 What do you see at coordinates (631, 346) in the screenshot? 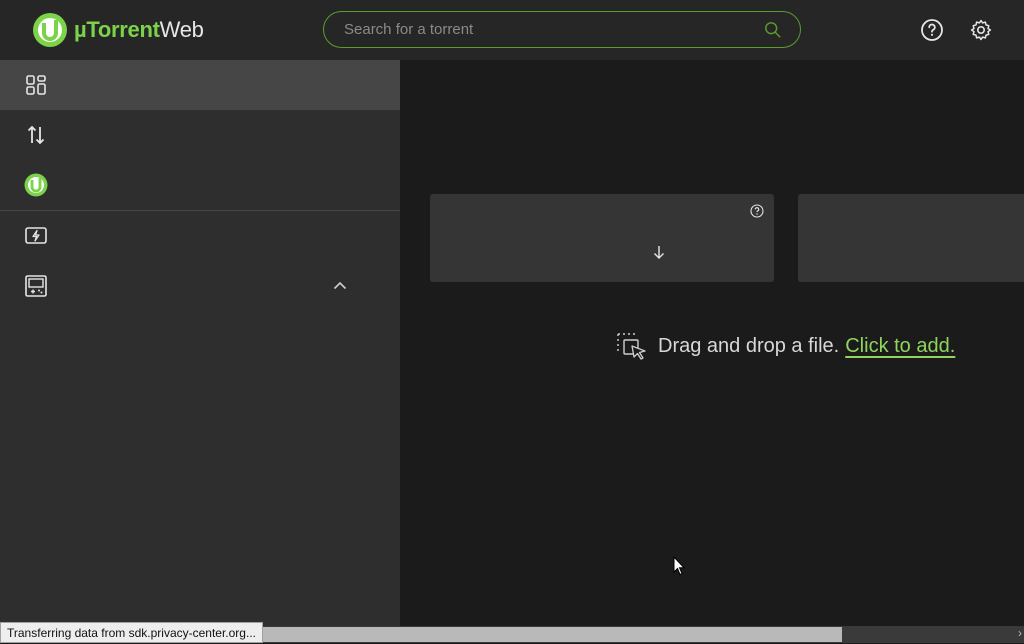
I see `drag-drop-icon` at bounding box center [631, 346].